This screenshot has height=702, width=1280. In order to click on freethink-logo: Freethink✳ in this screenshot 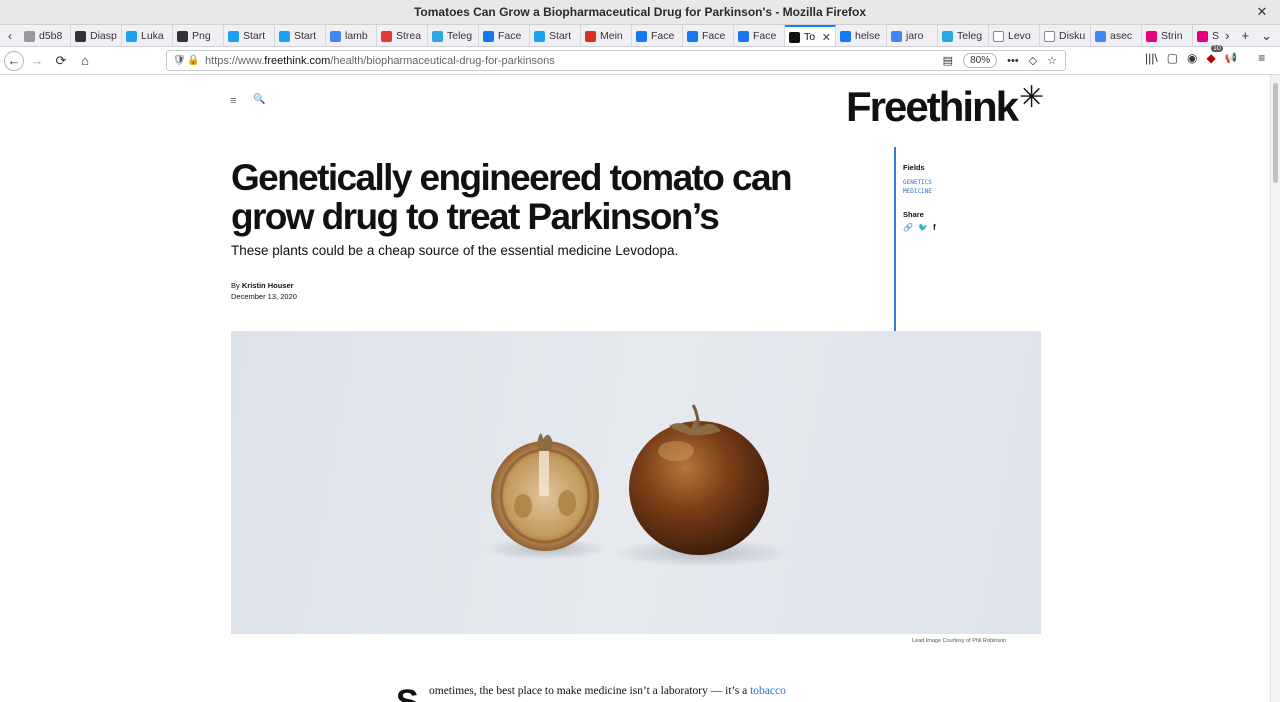, I will do `click(945, 106)`.